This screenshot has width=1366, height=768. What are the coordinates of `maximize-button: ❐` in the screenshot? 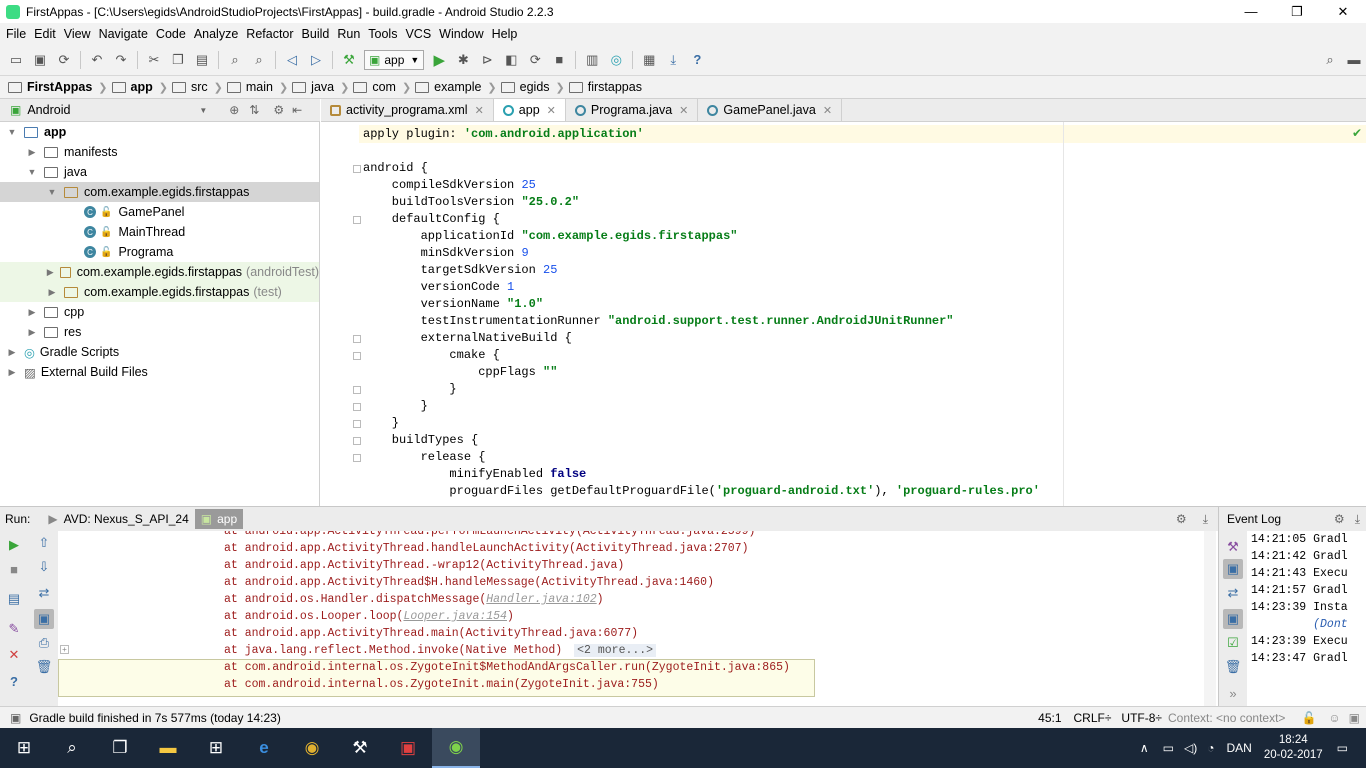 It's located at (1297, 11).